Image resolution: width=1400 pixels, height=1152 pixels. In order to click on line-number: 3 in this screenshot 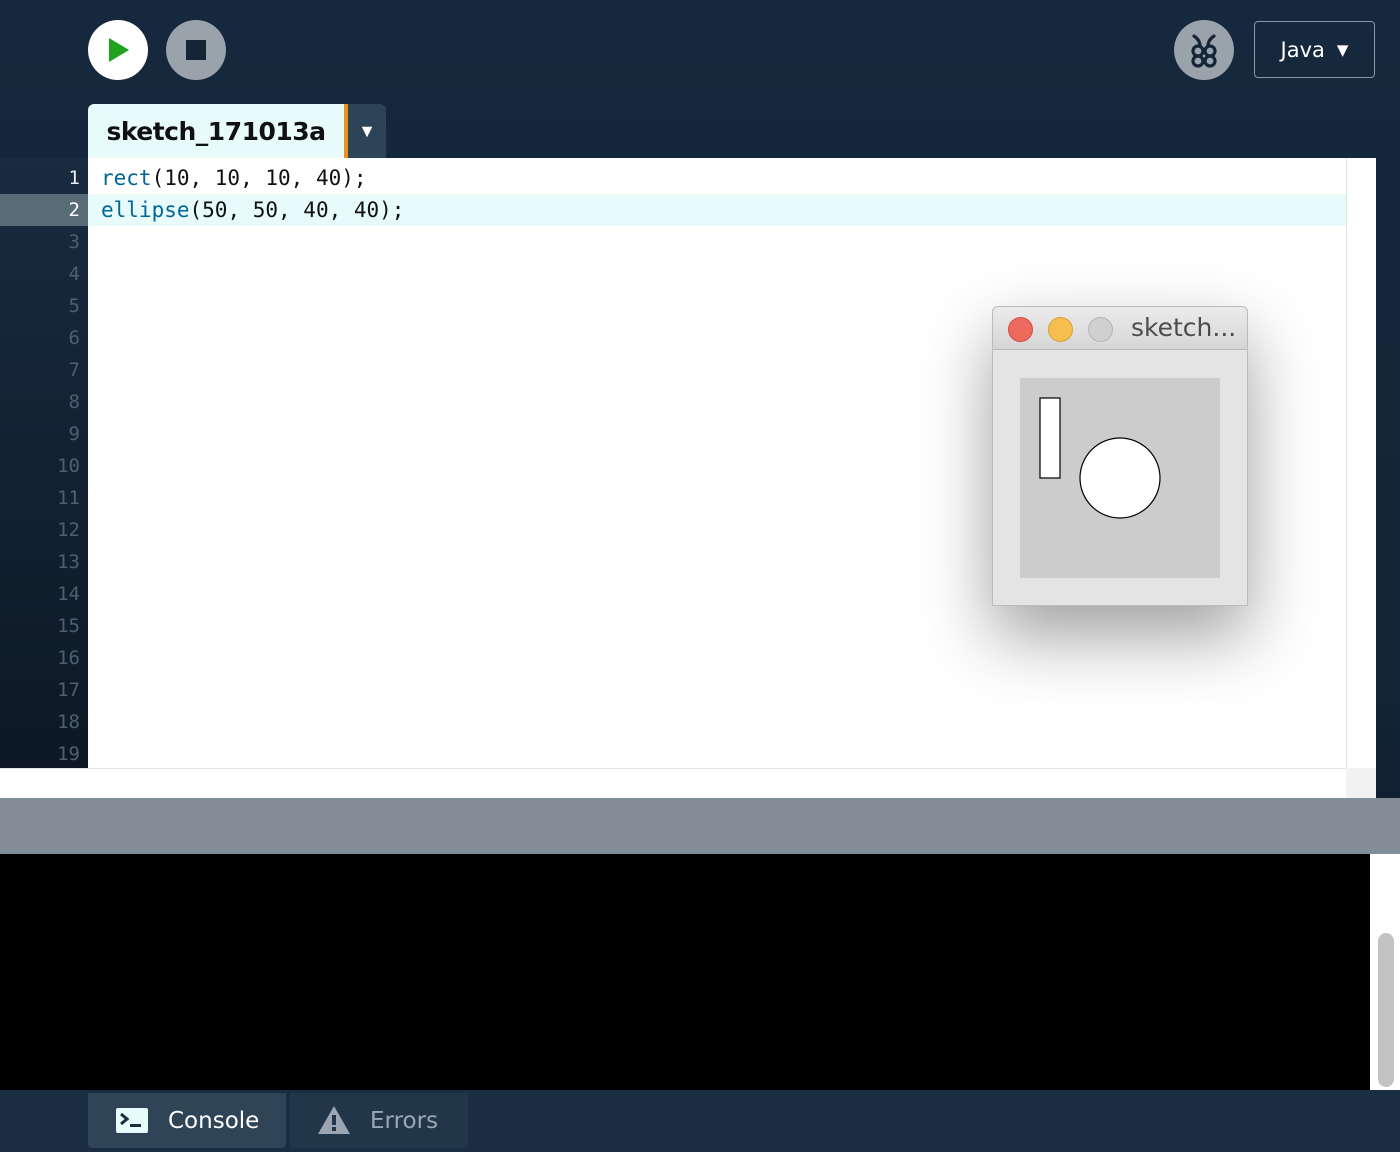, I will do `click(74, 242)`.